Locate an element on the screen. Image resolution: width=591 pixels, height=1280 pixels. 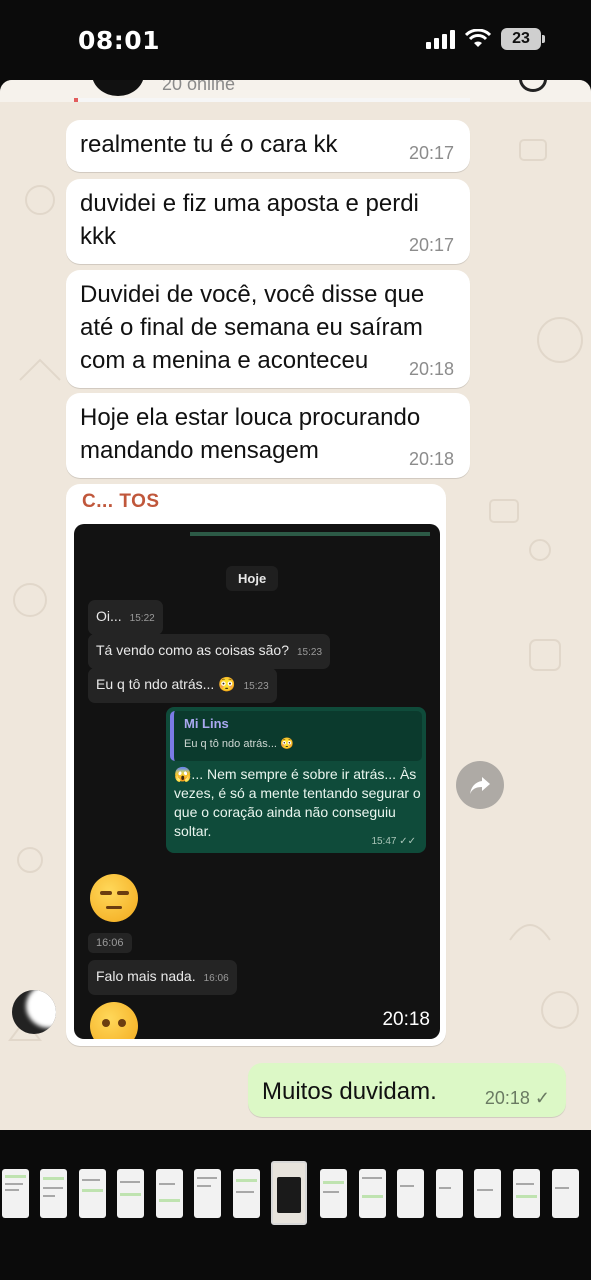
online-count: 20 online is located at coordinates (199, 87).